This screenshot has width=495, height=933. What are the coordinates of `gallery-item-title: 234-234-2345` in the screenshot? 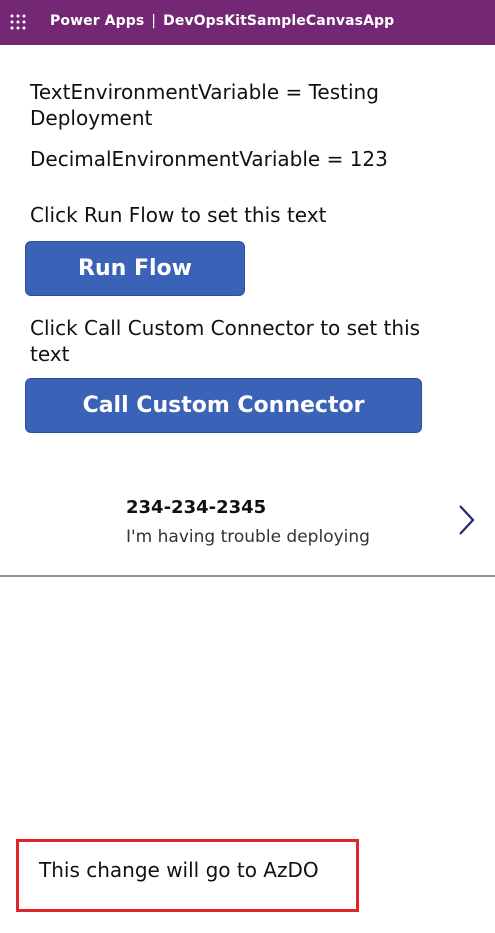 It's located at (196, 507).